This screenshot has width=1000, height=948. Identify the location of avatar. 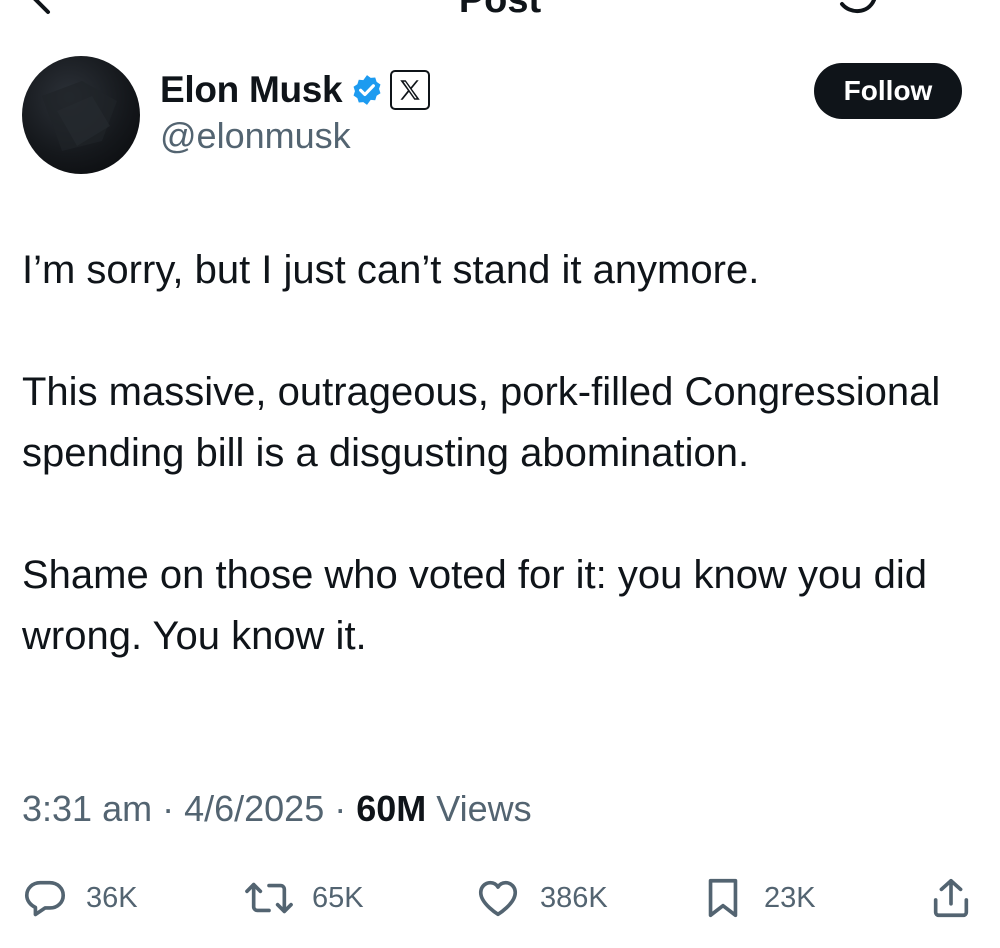
(81, 115).